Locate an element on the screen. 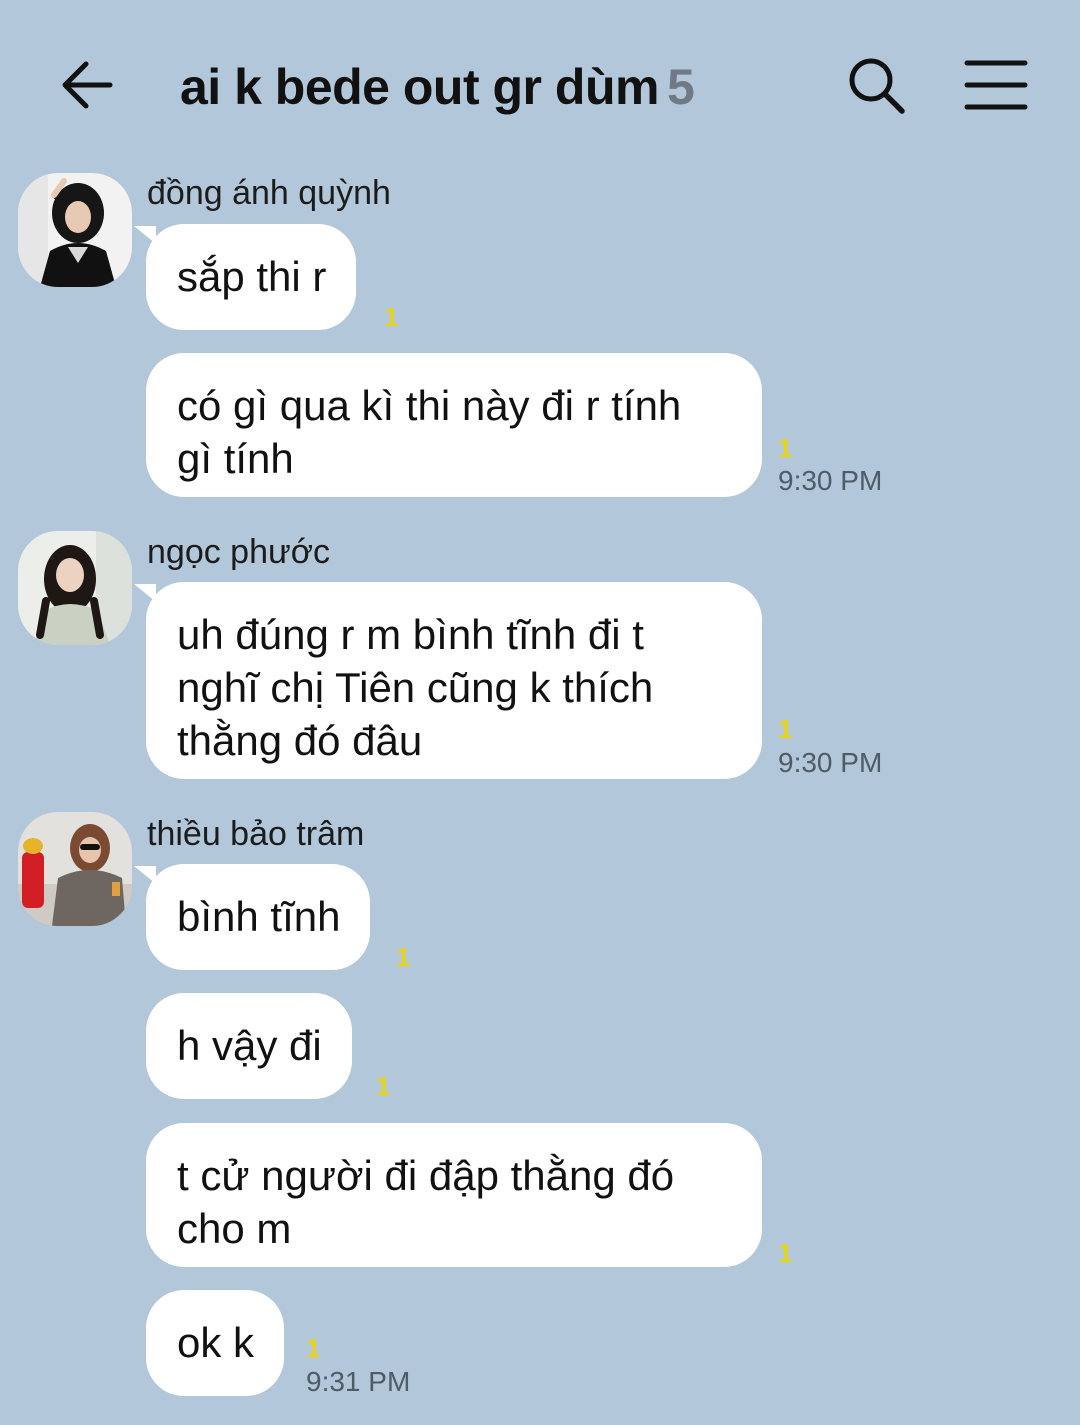  search-button is located at coordinates (877, 86).